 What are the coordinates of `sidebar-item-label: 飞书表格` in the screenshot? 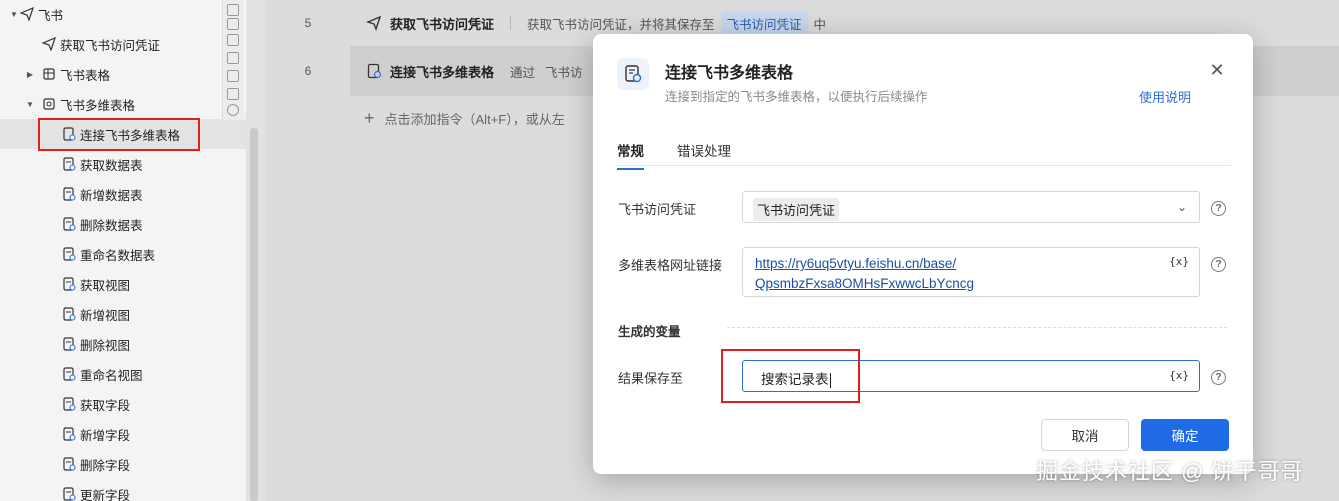 It's located at (85, 75).